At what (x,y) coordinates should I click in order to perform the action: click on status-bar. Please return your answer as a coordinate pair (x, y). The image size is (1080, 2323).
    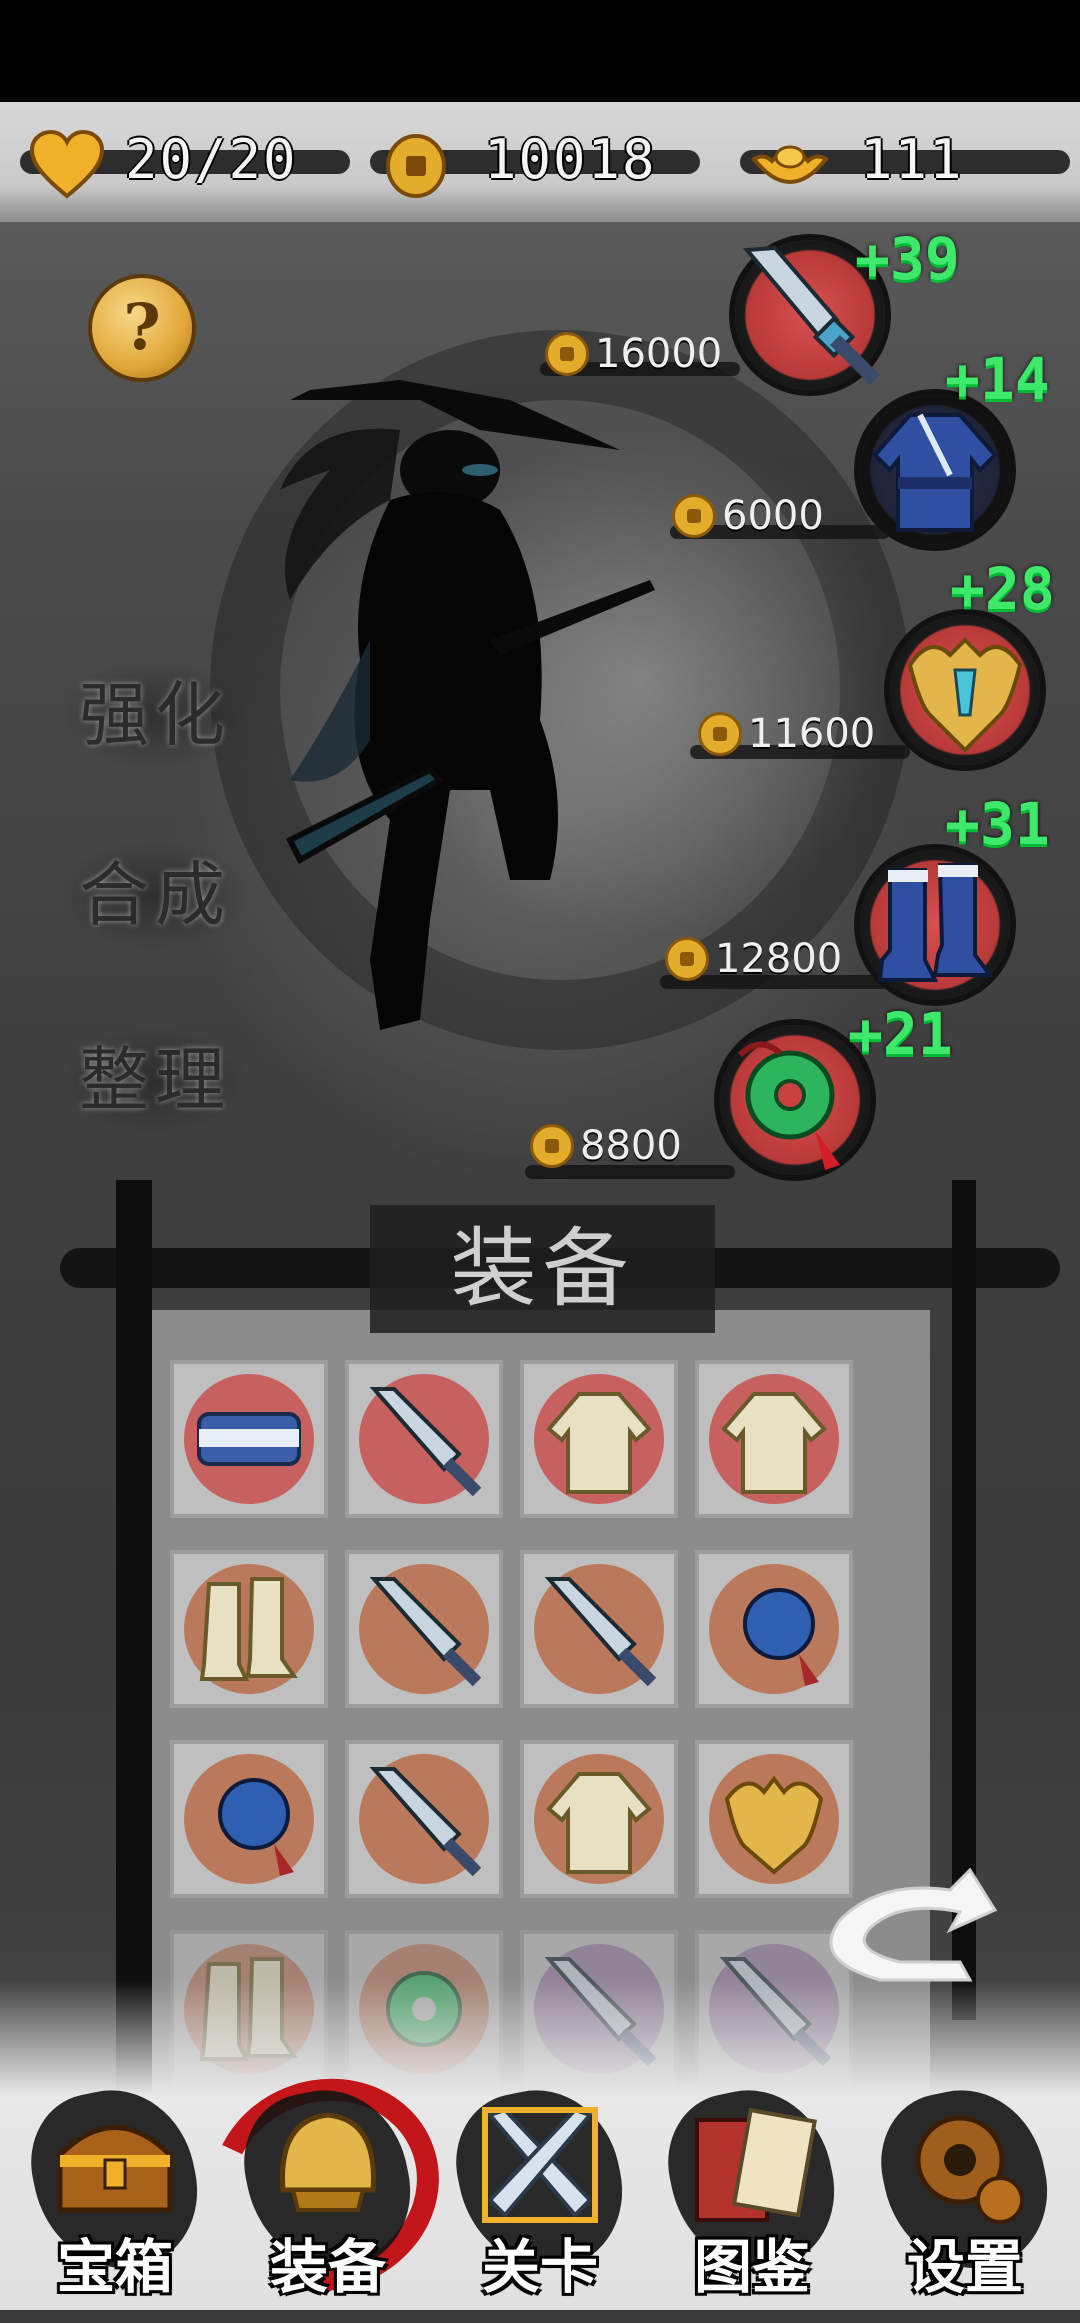
    Looking at the image, I should click on (540, 51).